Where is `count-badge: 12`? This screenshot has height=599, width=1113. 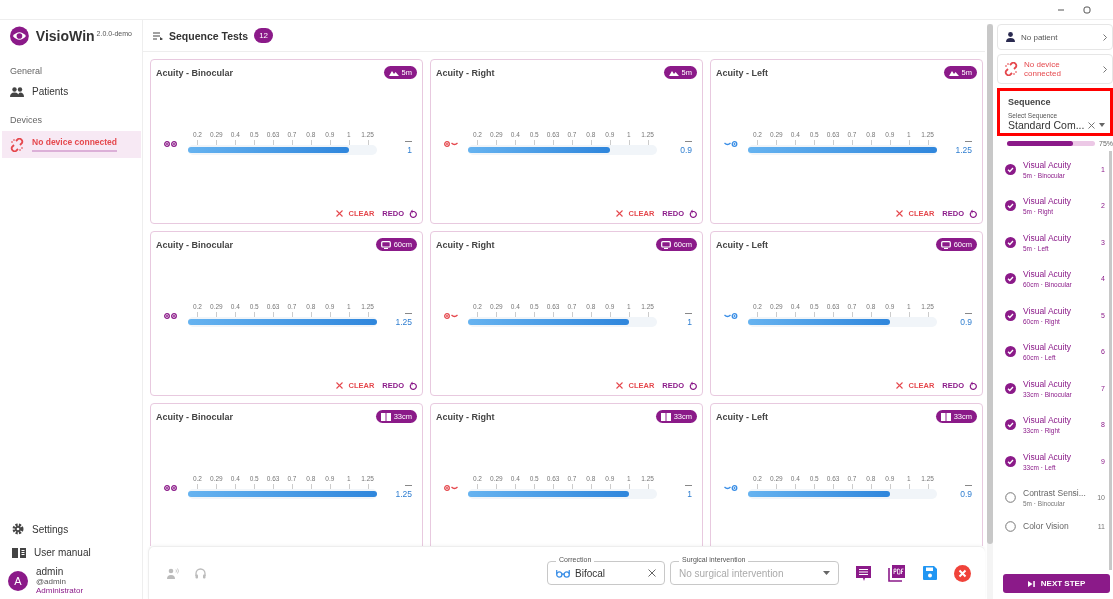
count-badge: 12 is located at coordinates (264, 35).